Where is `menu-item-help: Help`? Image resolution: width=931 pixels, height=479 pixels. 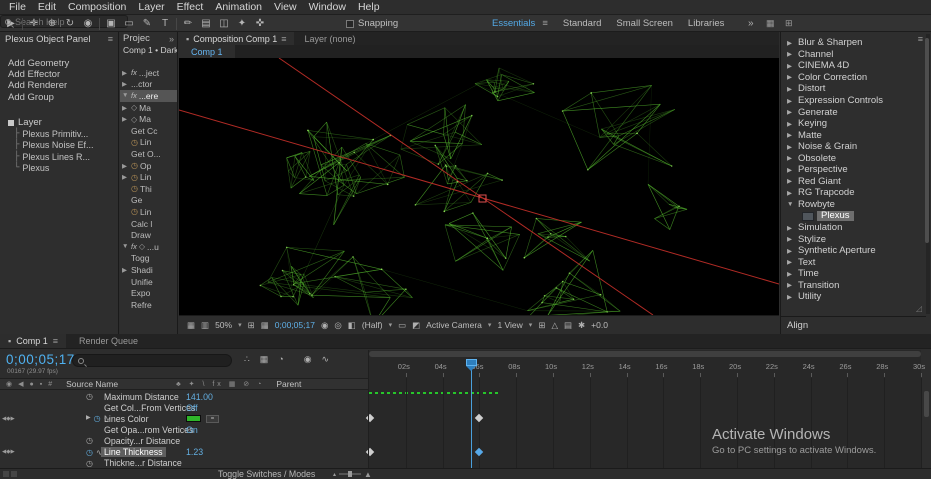
menu-item-help: Help is located at coordinates (369, 7).